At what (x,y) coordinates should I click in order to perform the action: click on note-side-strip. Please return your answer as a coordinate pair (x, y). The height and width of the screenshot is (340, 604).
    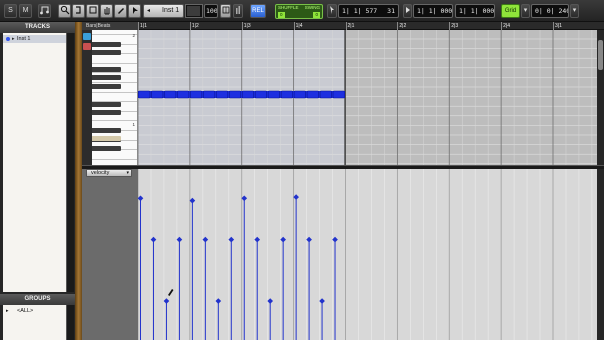
    Looking at the image, I should click on (87, 97).